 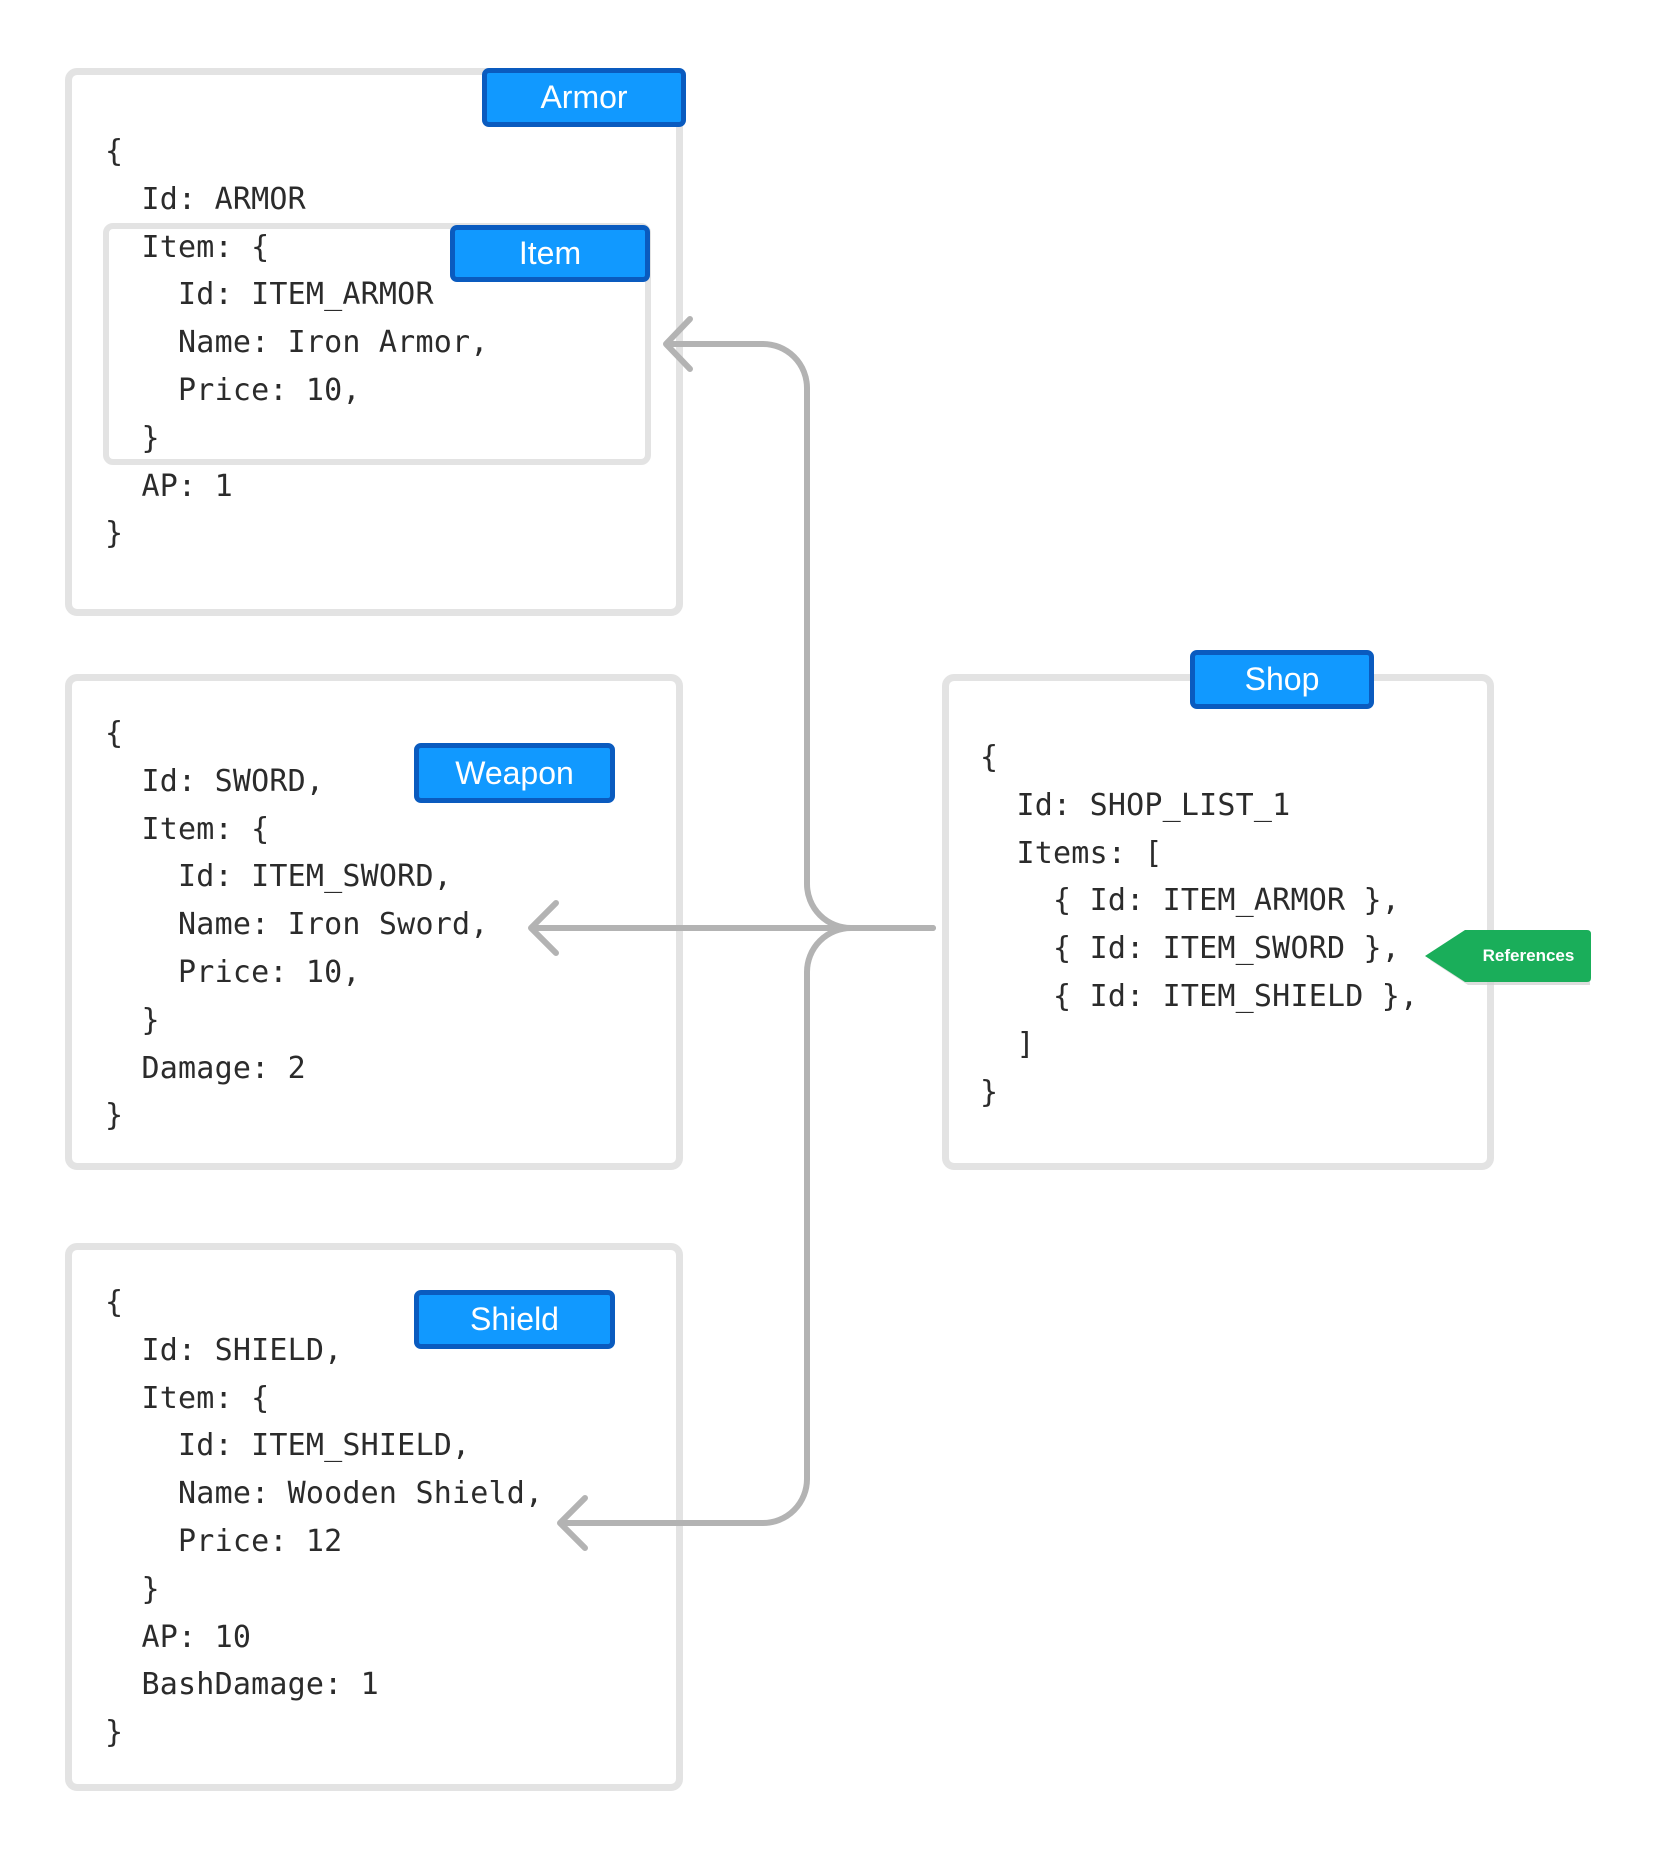 What do you see at coordinates (800, 636) in the screenshot?
I see `arrow-to-armor` at bounding box center [800, 636].